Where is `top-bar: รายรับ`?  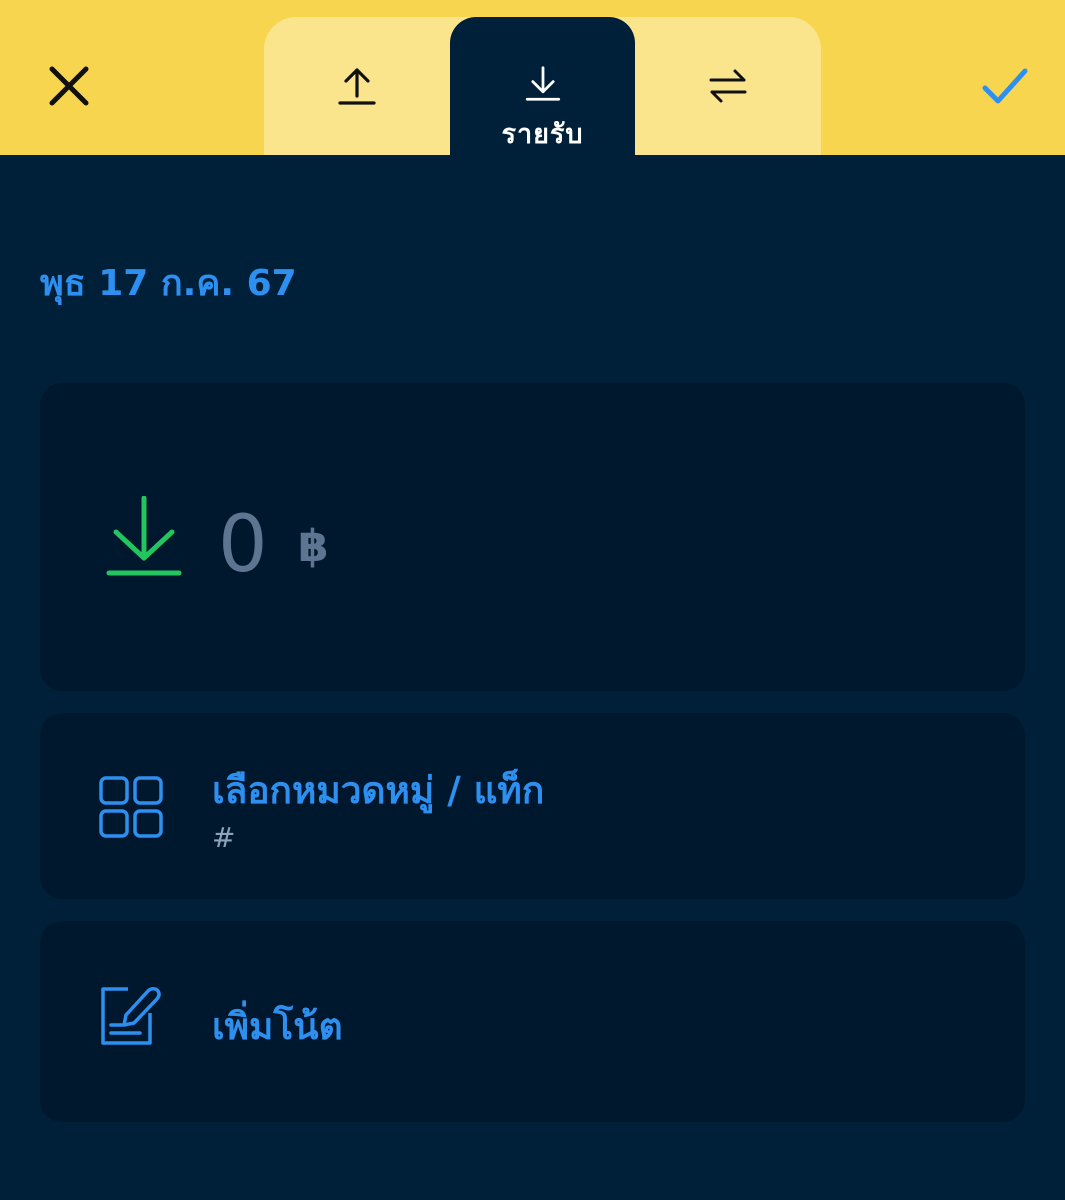 top-bar: รายรับ is located at coordinates (532, 77).